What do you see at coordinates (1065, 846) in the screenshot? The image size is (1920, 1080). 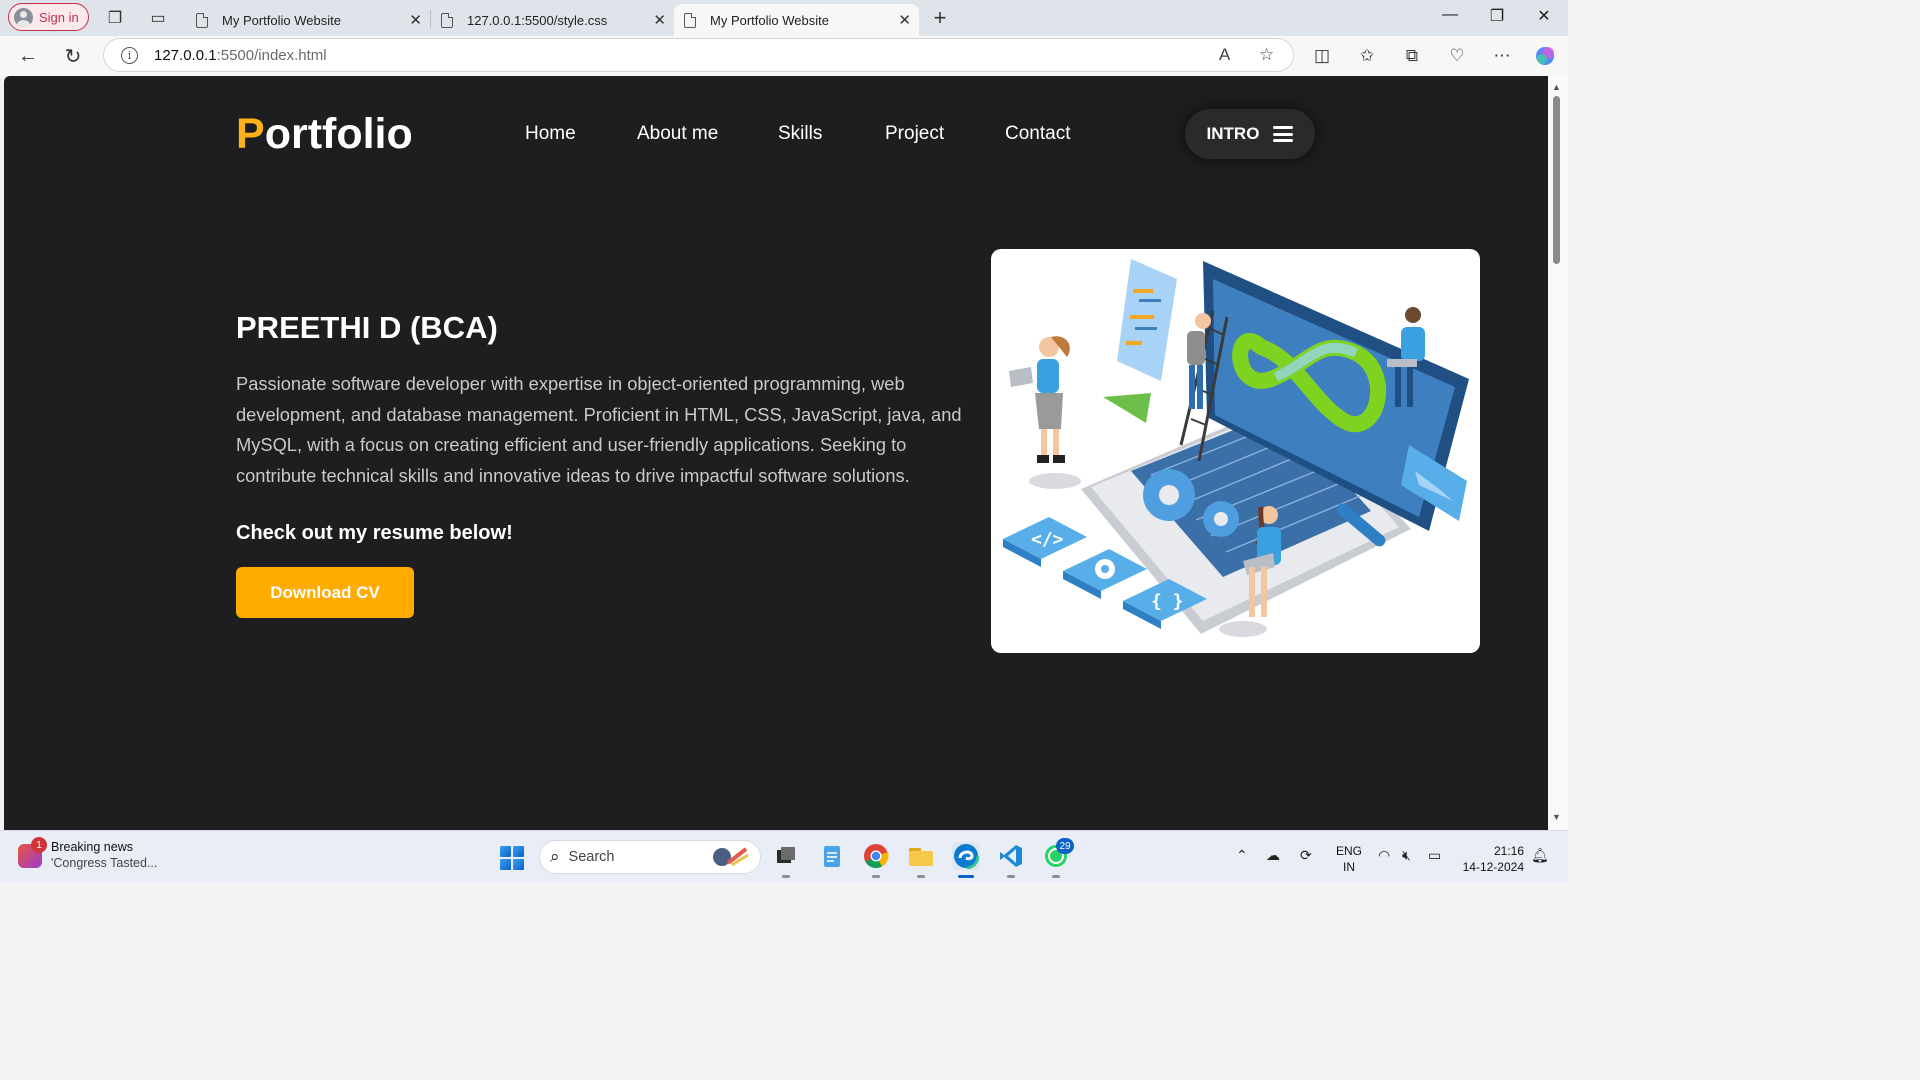 I see `whatsapp-badge: 29` at bounding box center [1065, 846].